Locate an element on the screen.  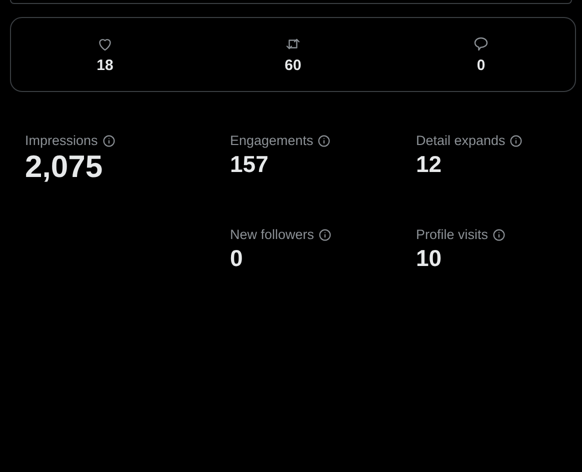
count: 18 is located at coordinates (105, 65).